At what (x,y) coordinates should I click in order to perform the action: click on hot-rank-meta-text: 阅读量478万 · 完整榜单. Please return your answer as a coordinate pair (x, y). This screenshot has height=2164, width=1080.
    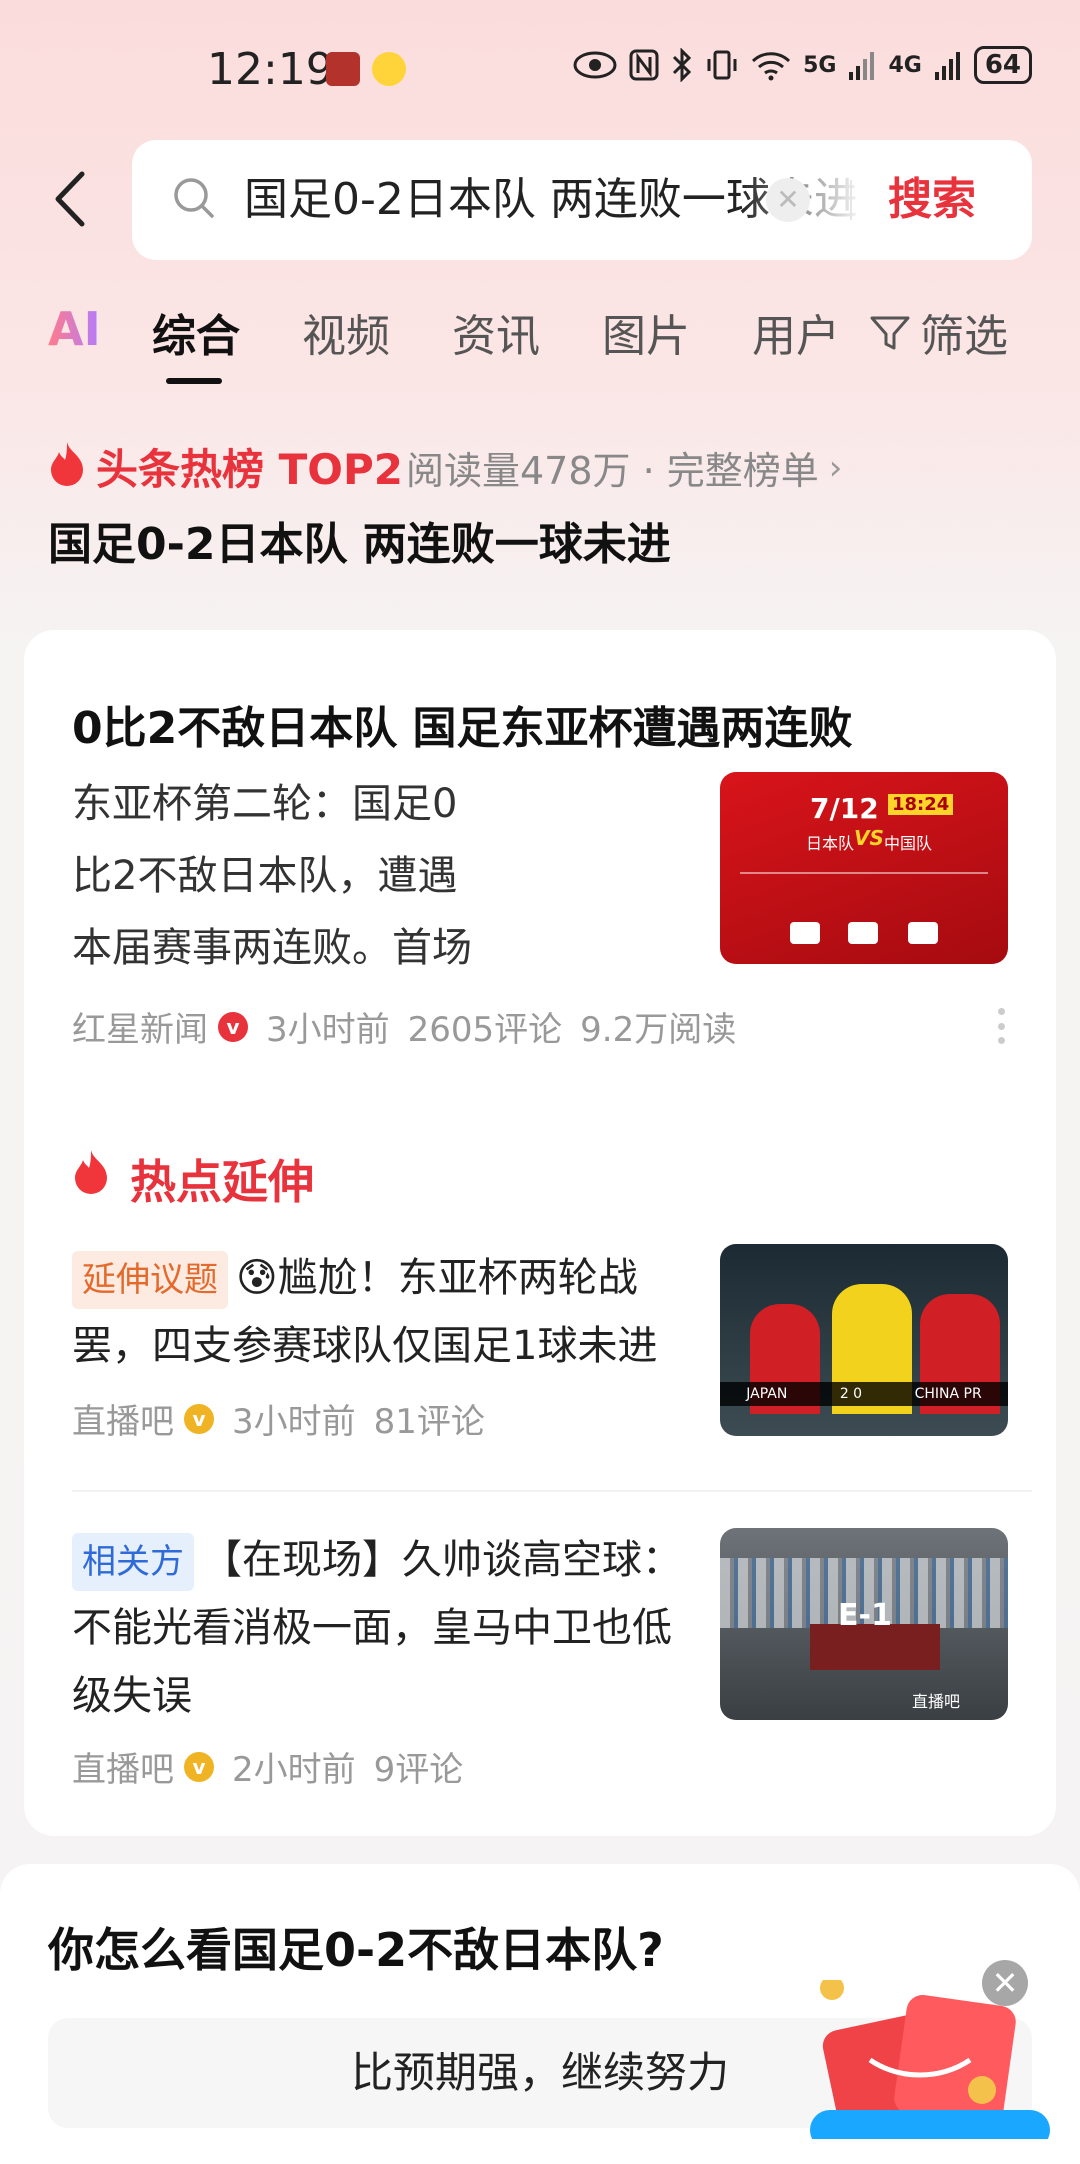
    Looking at the image, I should click on (612, 471).